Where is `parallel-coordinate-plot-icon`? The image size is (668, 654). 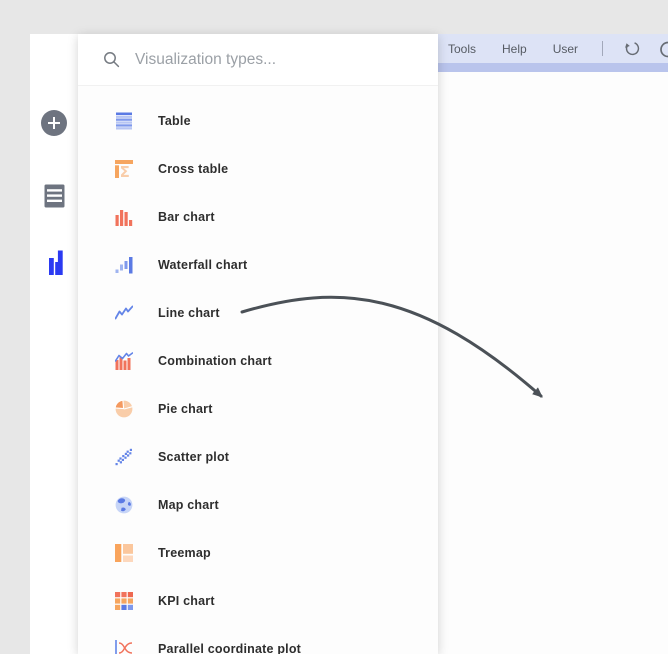 parallel-coordinate-plot-icon is located at coordinates (124, 647).